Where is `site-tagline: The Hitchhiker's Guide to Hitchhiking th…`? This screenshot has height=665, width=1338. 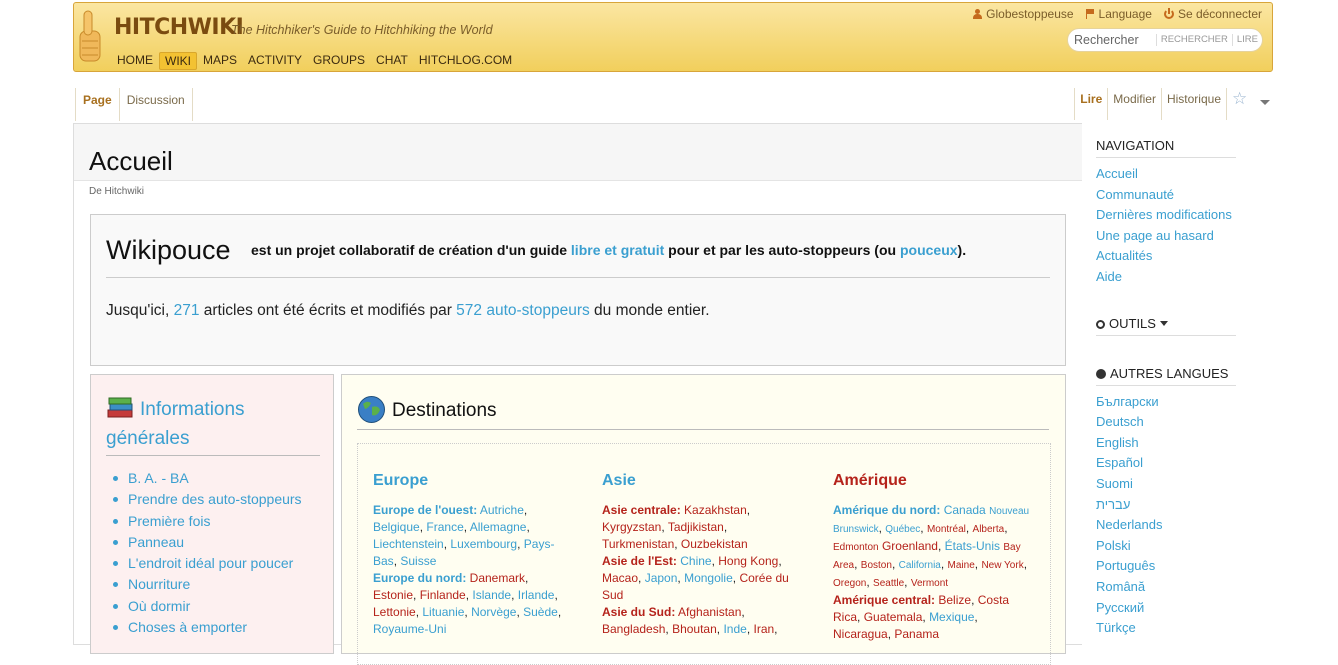 site-tagline: The Hitchhiker's Guide to Hitchhiking th… is located at coordinates (362, 30).